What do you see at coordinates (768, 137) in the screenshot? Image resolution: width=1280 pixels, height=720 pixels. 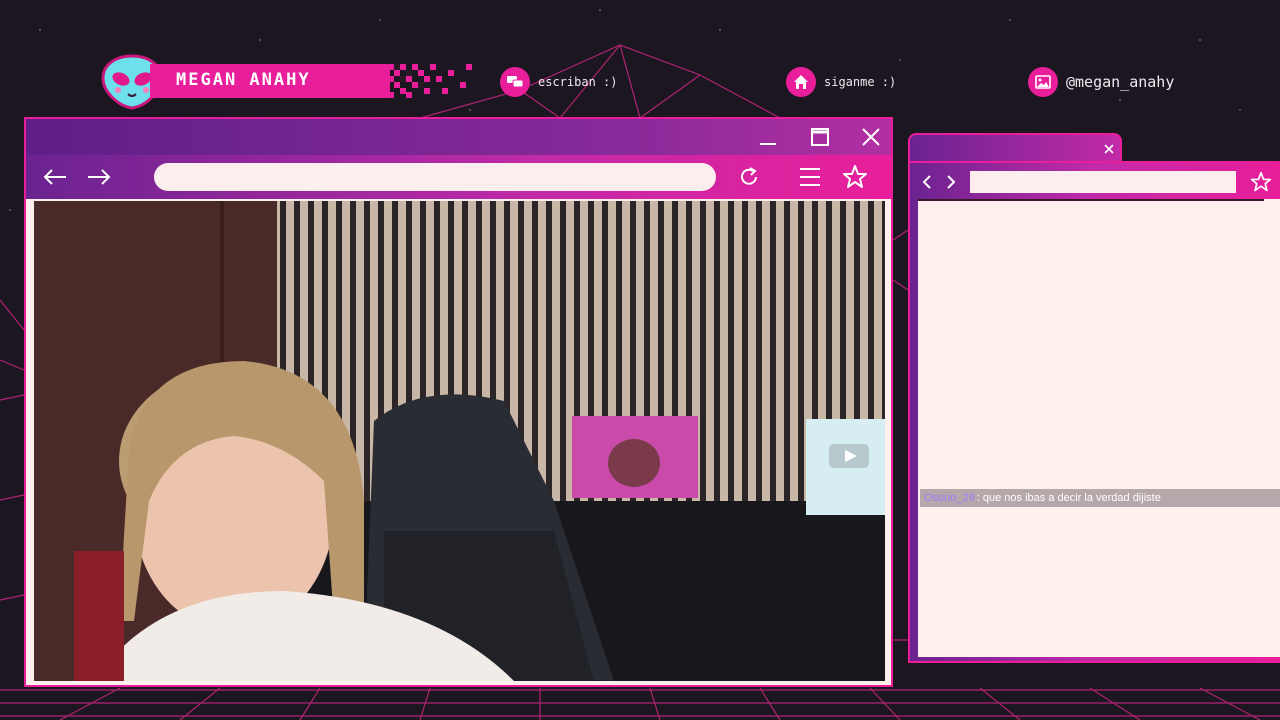 I see `minimize-button` at bounding box center [768, 137].